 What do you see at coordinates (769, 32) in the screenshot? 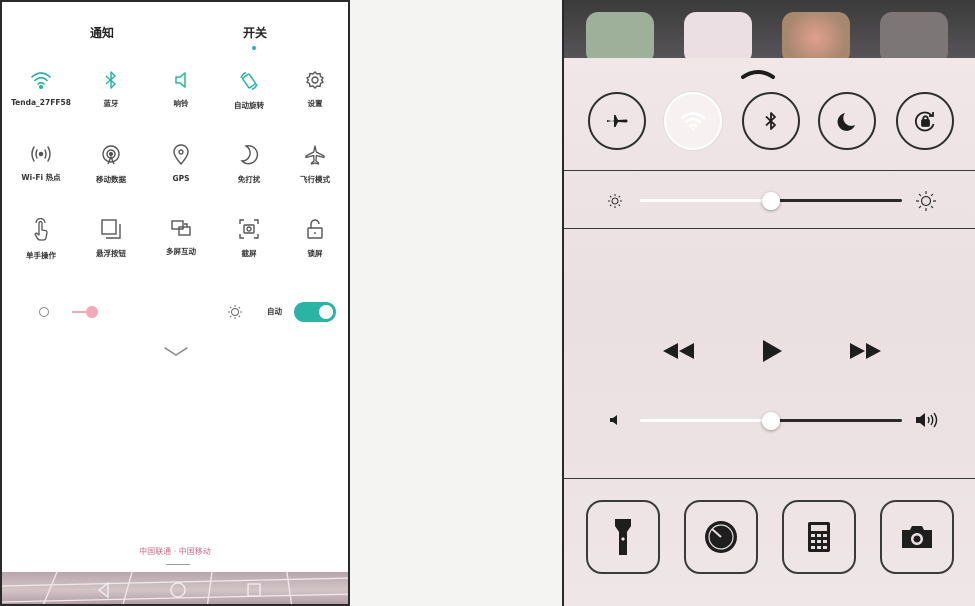
I see `home-screen-apps` at bounding box center [769, 32].